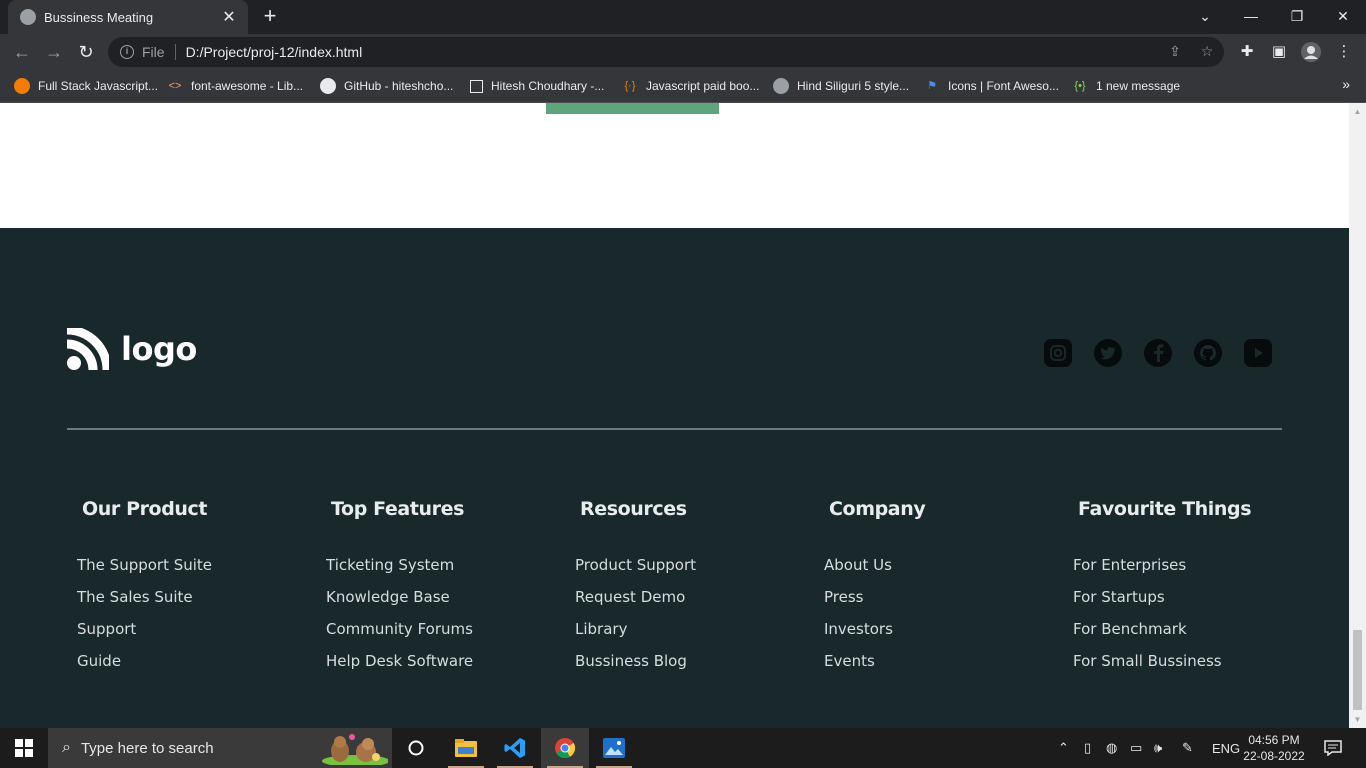  Describe the element at coordinates (1279, 52) in the screenshot. I see `side-panel-icon: ▣` at that location.